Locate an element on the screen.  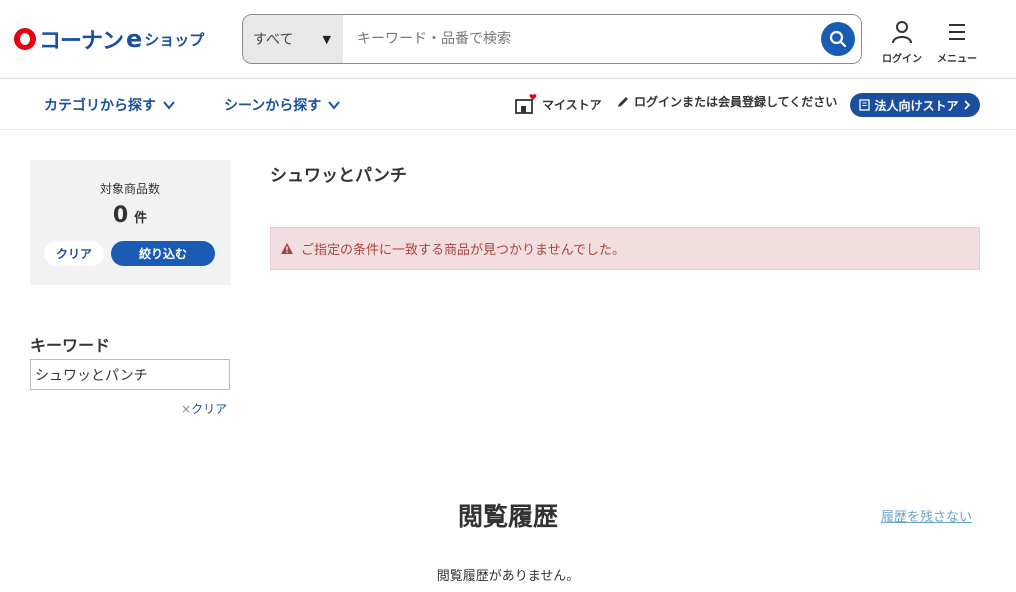
filter-count-unit: 件 is located at coordinates (141, 218).